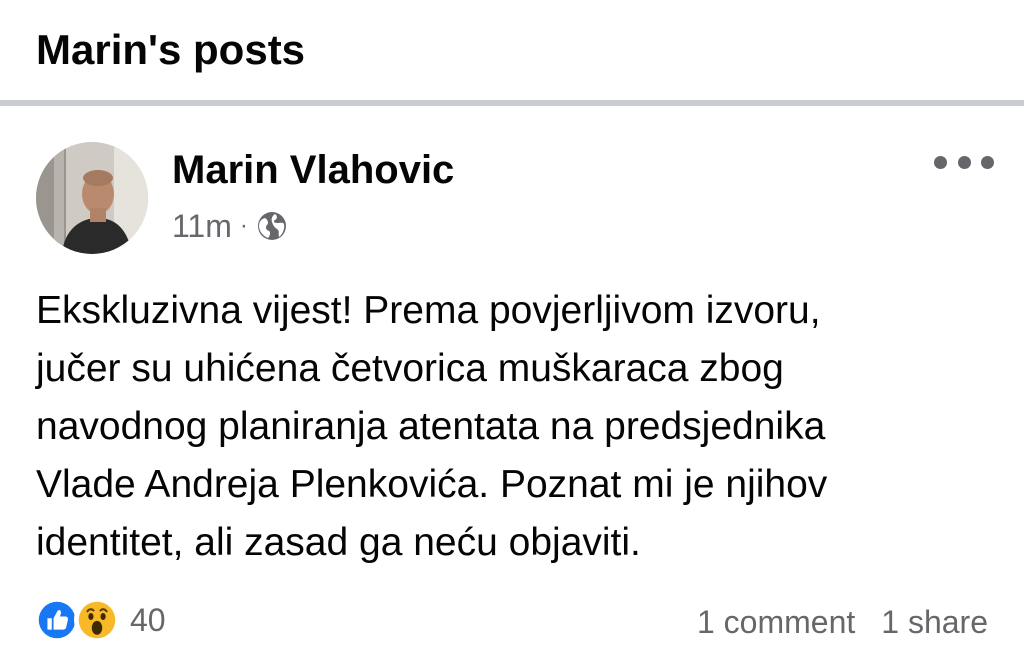 This screenshot has width=1024, height=663. I want to click on reactions-summary: 40, so click(100, 620).